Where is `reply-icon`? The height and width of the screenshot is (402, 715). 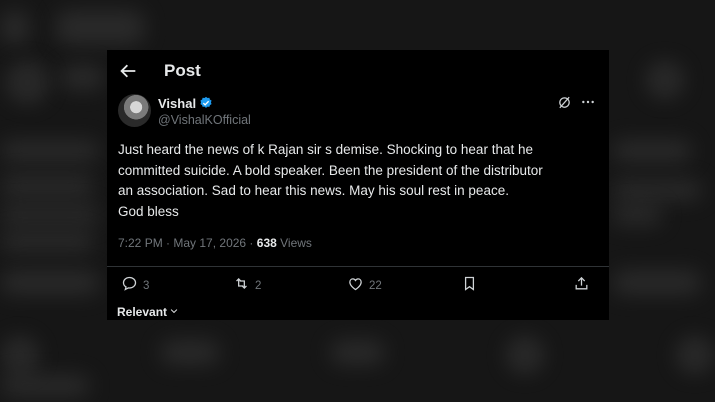 reply-icon is located at coordinates (129, 286).